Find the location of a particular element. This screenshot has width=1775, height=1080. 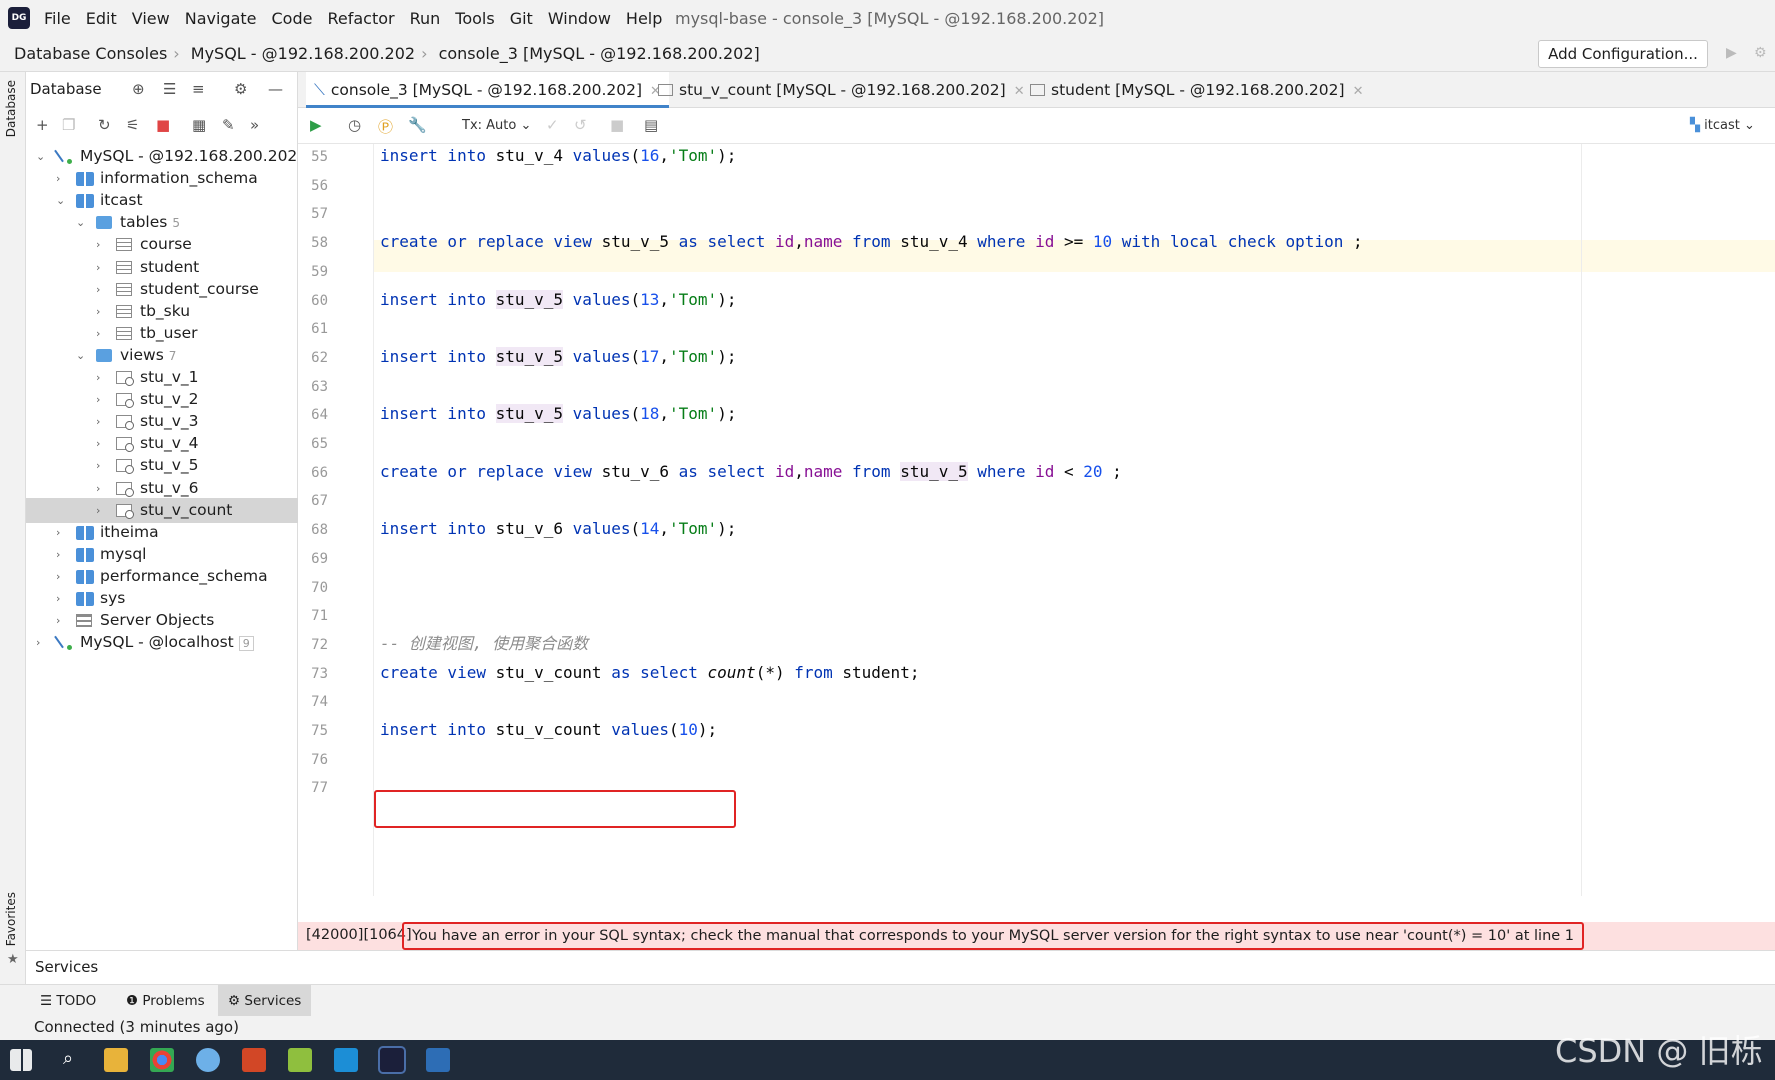

tab-stu-v-count: stu_v_count [MySQL - @192.168.200.202] ✕ is located at coordinates (841, 90).